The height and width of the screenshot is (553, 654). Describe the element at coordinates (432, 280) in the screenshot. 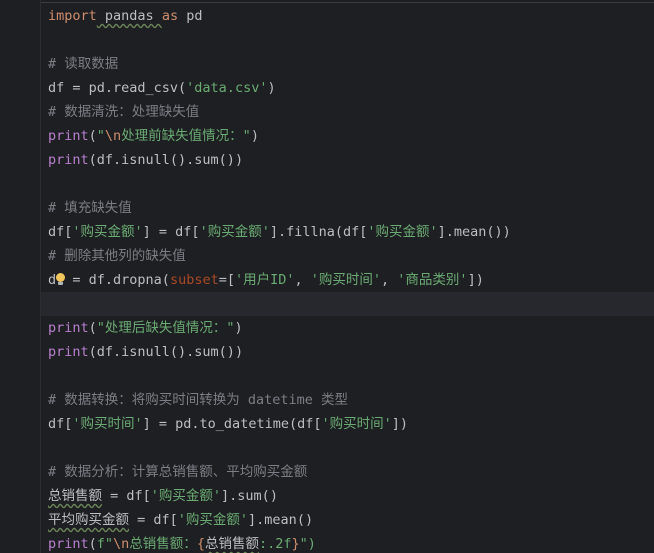

I see `string-literal: '商品类别'` at that location.